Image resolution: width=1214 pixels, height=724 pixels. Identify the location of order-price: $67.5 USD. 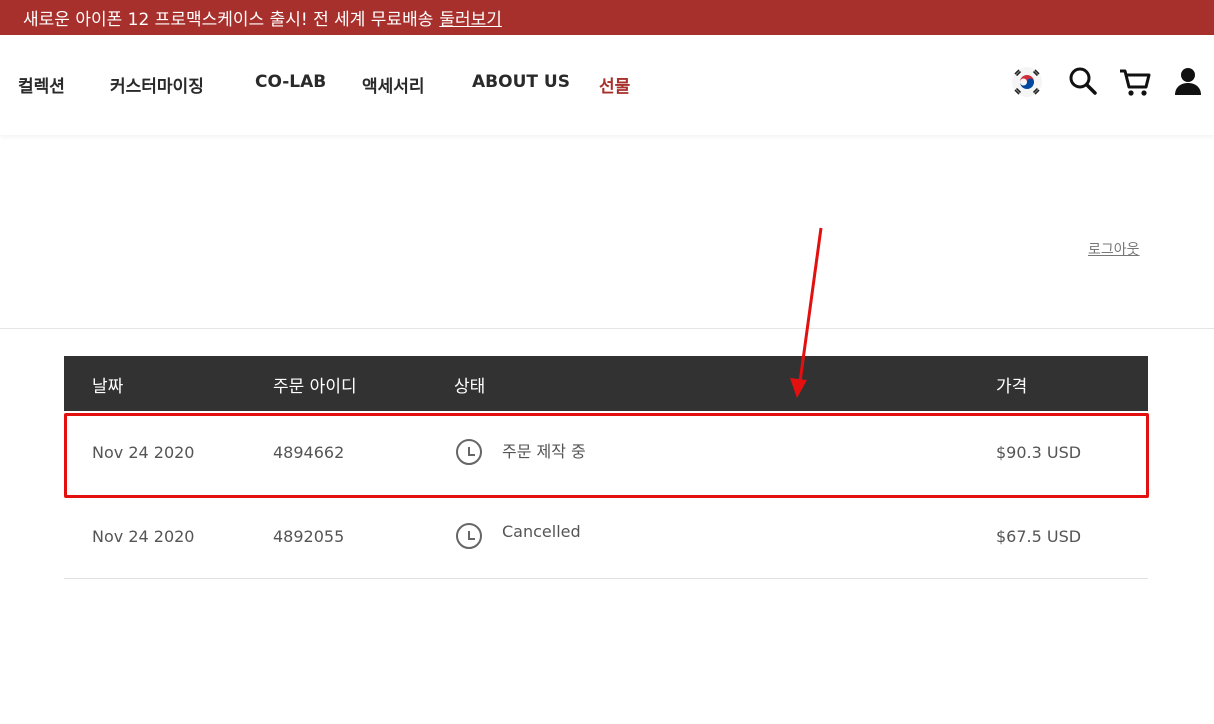
(1039, 536).